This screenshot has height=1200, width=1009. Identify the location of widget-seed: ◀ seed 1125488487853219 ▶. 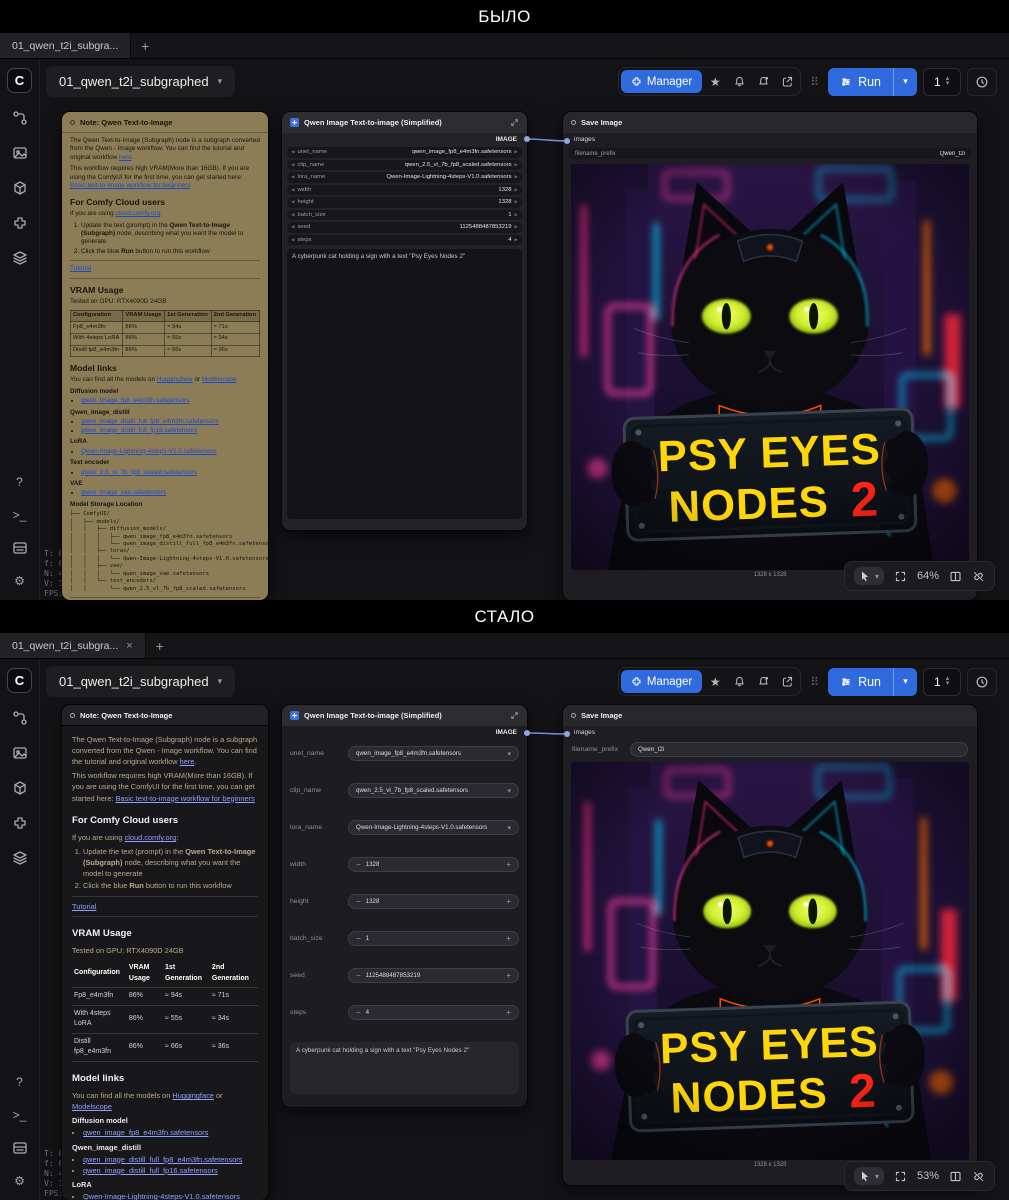
(404, 227).